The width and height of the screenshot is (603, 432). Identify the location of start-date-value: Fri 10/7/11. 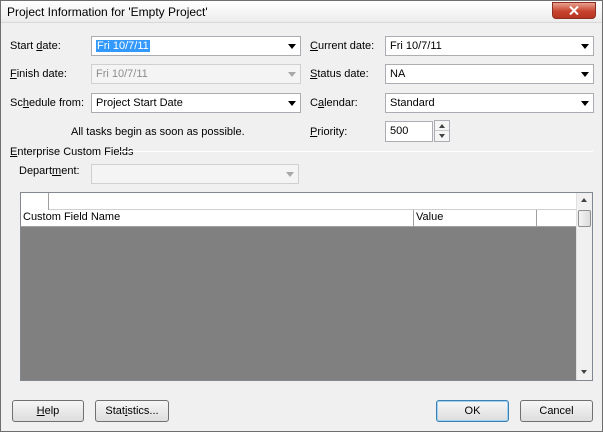
(123, 46).